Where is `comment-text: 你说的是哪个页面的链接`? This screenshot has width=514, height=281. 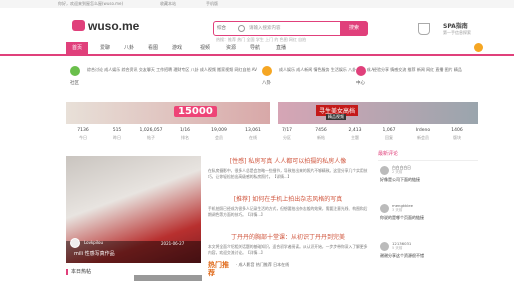
comment-text: 你说的是哪个页面的链接 is located at coordinates (428, 218).